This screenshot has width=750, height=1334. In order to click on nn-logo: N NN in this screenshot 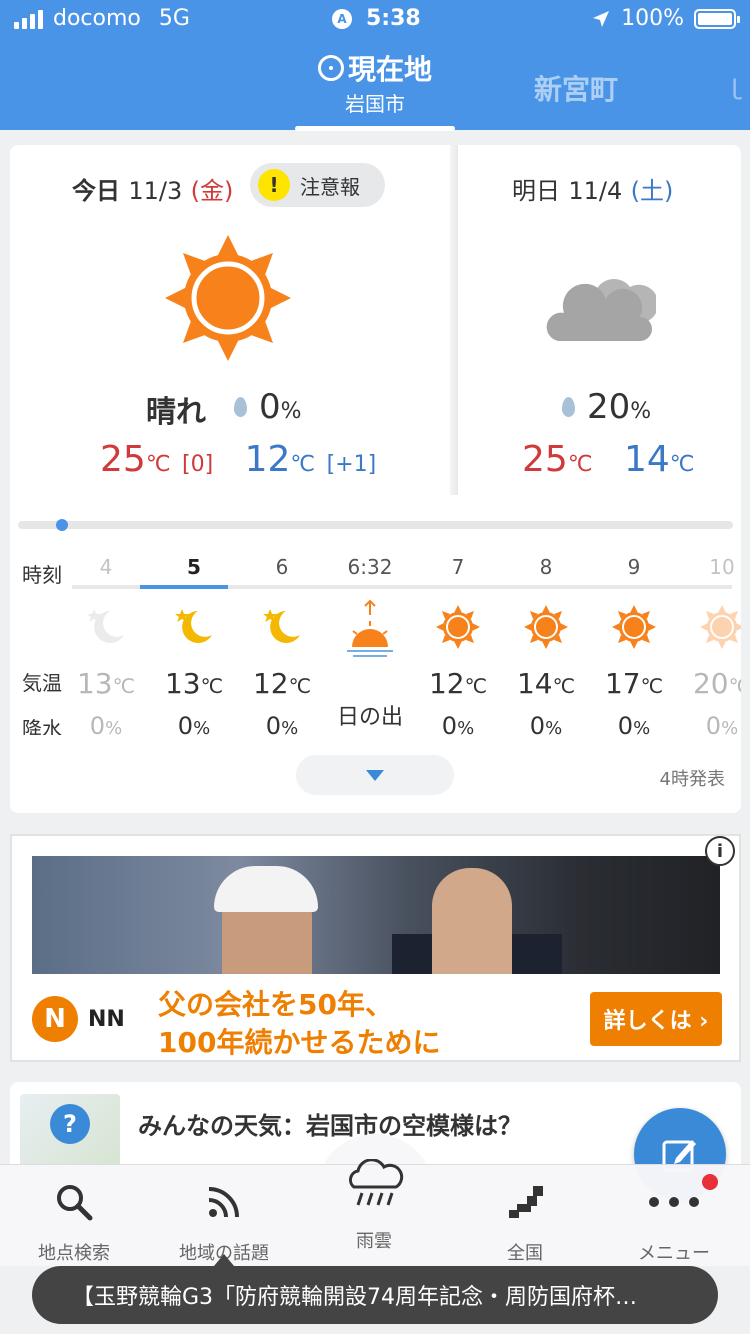, I will do `click(78, 1019)`.